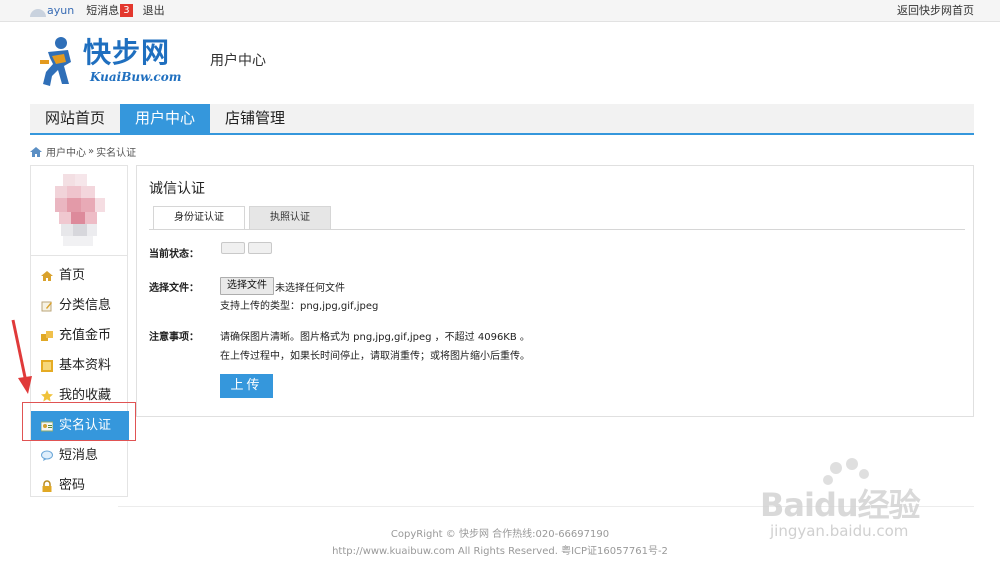 This screenshot has width=1000, height=569. What do you see at coordinates (310, 288) in the screenshot?
I see `no-file-text: 未选择任何文件` at bounding box center [310, 288].